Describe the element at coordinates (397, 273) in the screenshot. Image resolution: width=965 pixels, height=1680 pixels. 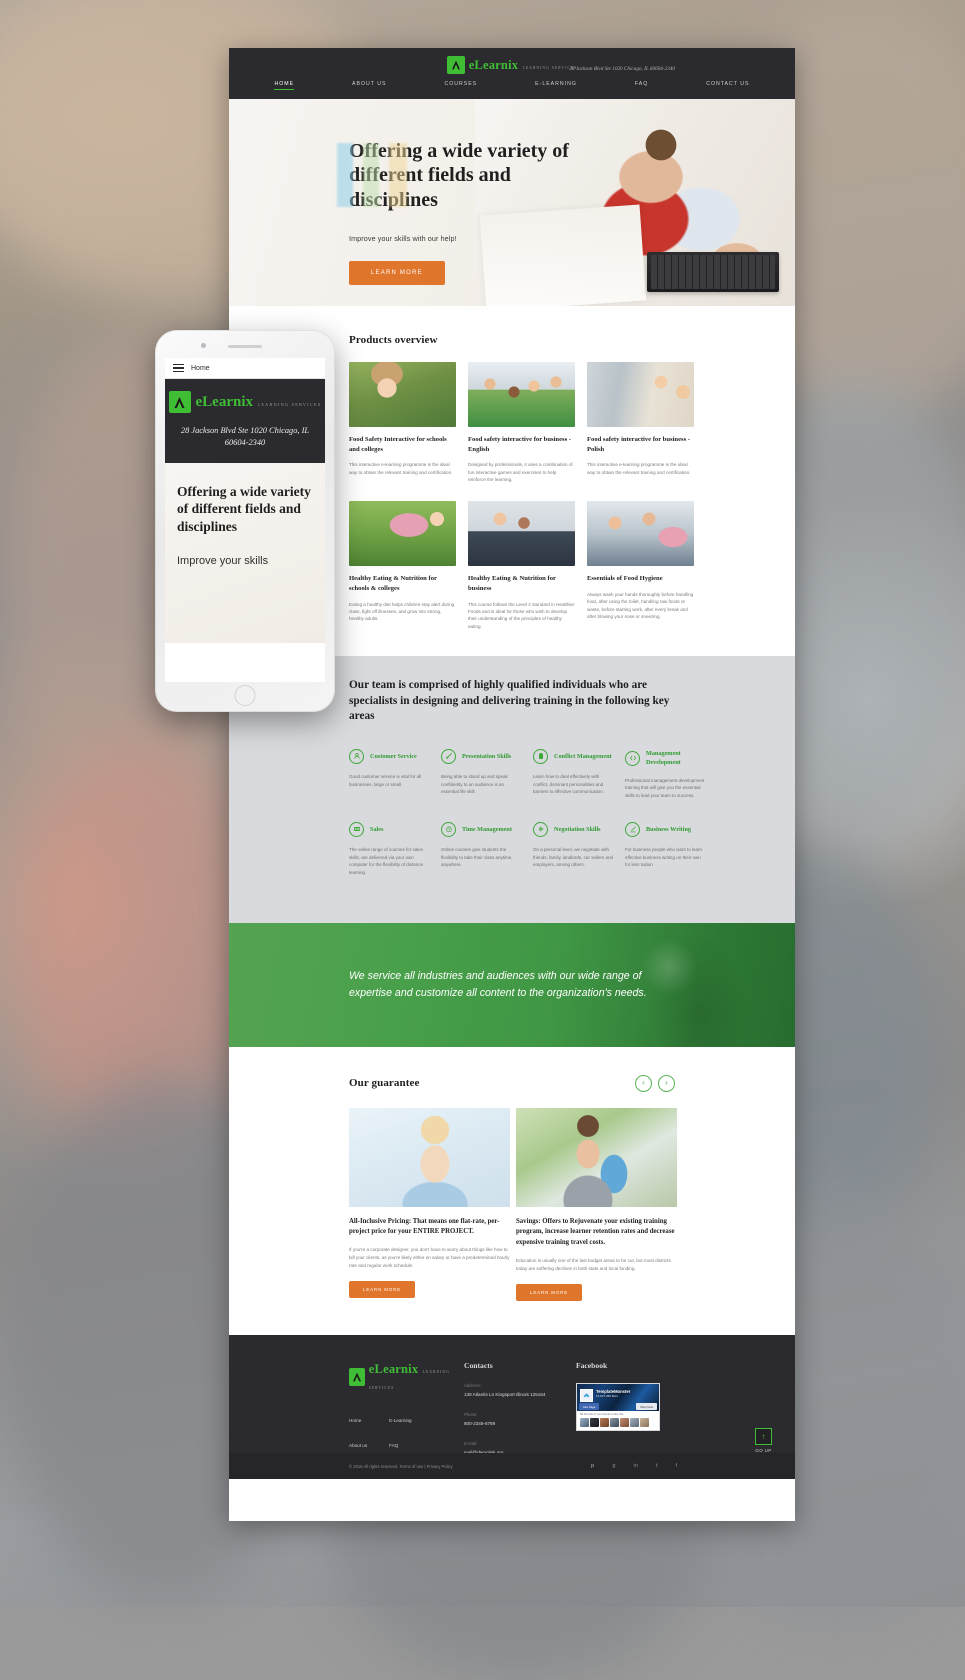
I see `hero-learn-more-button: LEARN MORE` at that location.